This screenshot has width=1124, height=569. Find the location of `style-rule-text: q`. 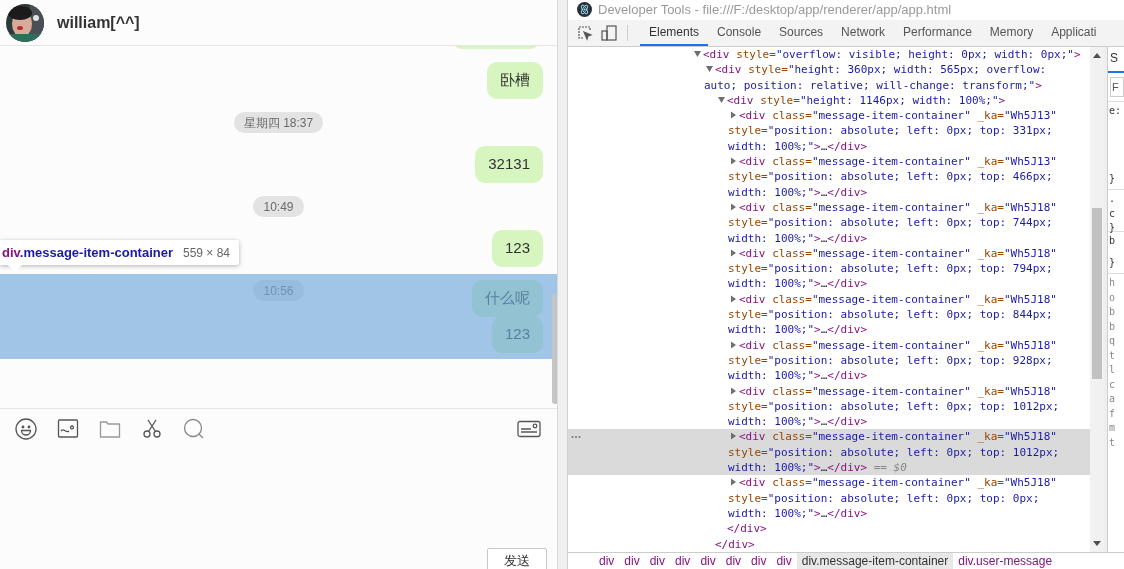

style-rule-text: q is located at coordinates (1113, 341).